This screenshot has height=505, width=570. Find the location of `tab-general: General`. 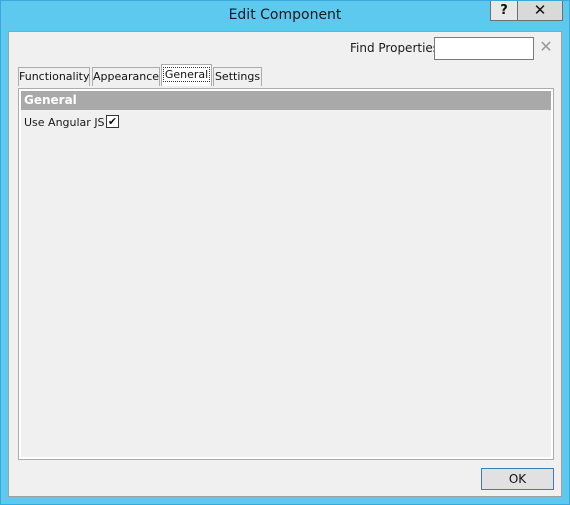

tab-general: General is located at coordinates (186, 75).